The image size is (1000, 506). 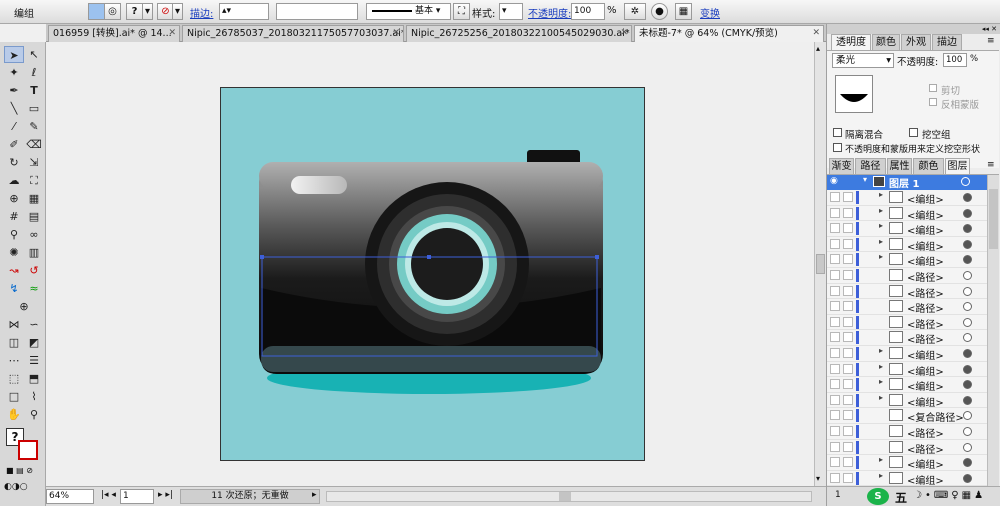 What do you see at coordinates (729, 33) in the screenshot?
I see `doc-tab-active: 未标题-7* @ 64% (CMYK/预览) ✕` at bounding box center [729, 33].